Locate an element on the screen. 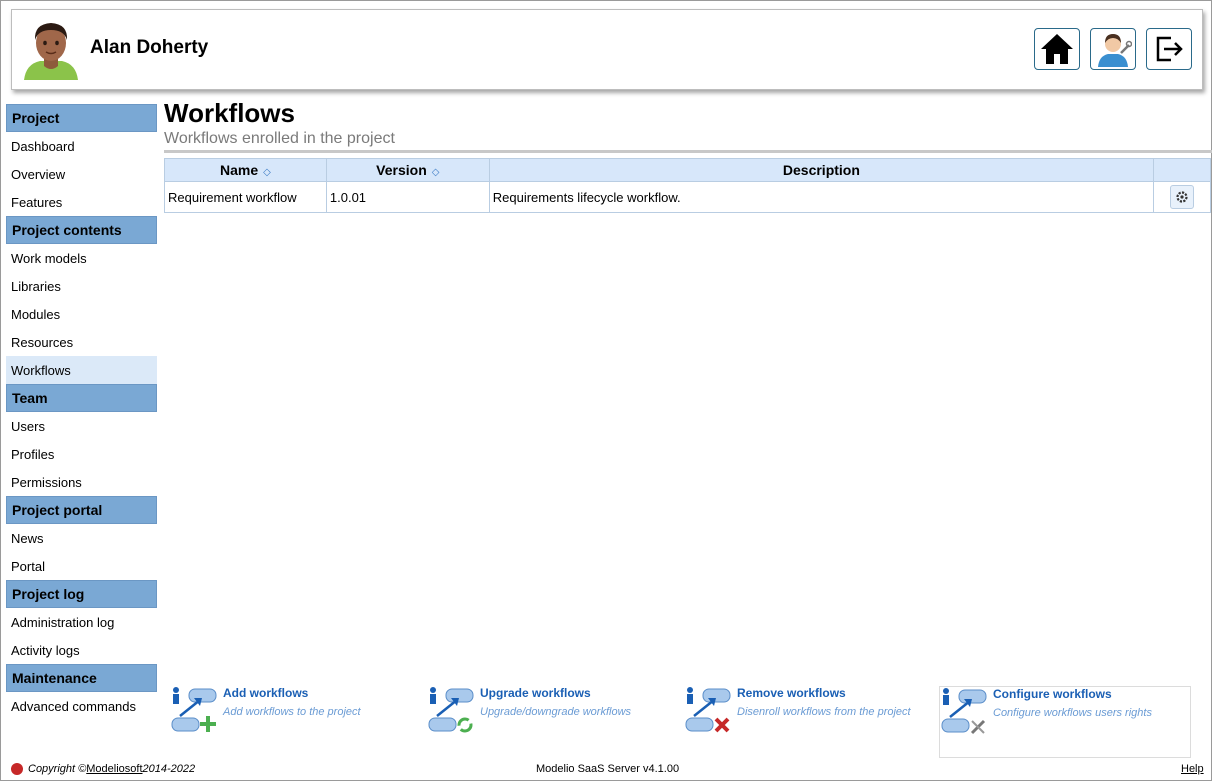 This screenshot has width=1212, height=781. row-settings-button is located at coordinates (1182, 197).